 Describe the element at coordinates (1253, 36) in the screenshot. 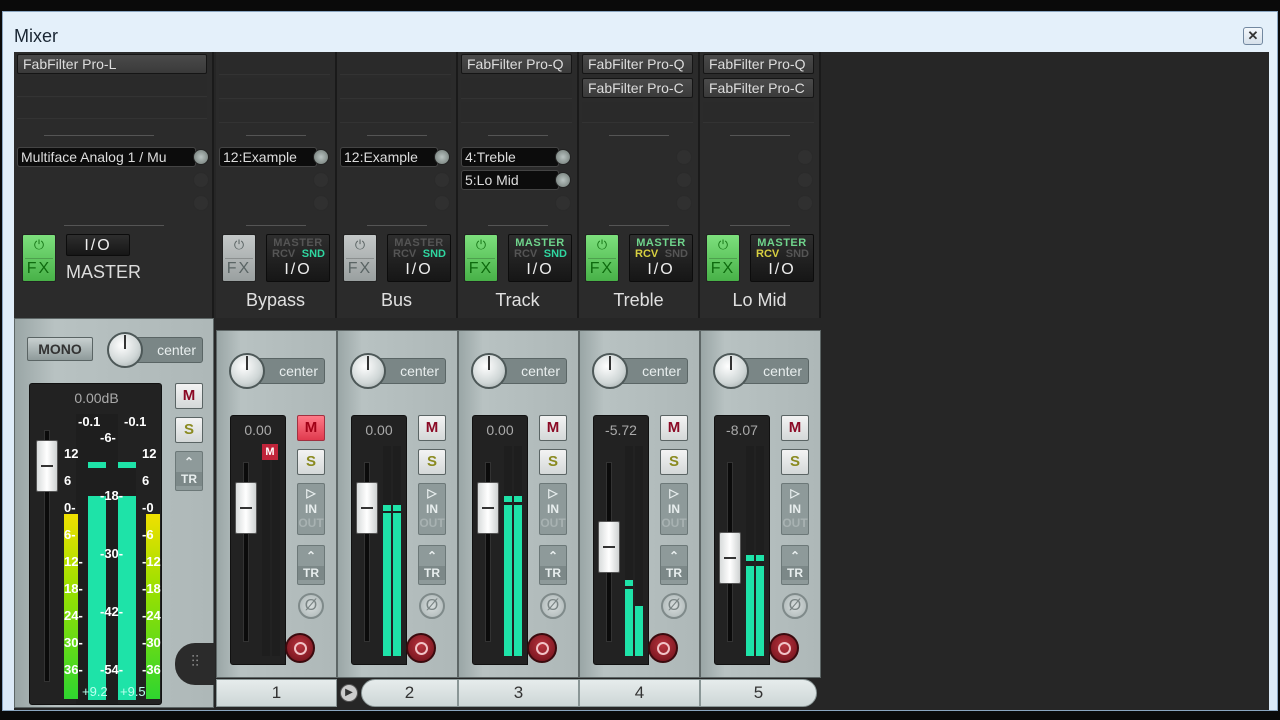

I see `close-button: ✕` at that location.